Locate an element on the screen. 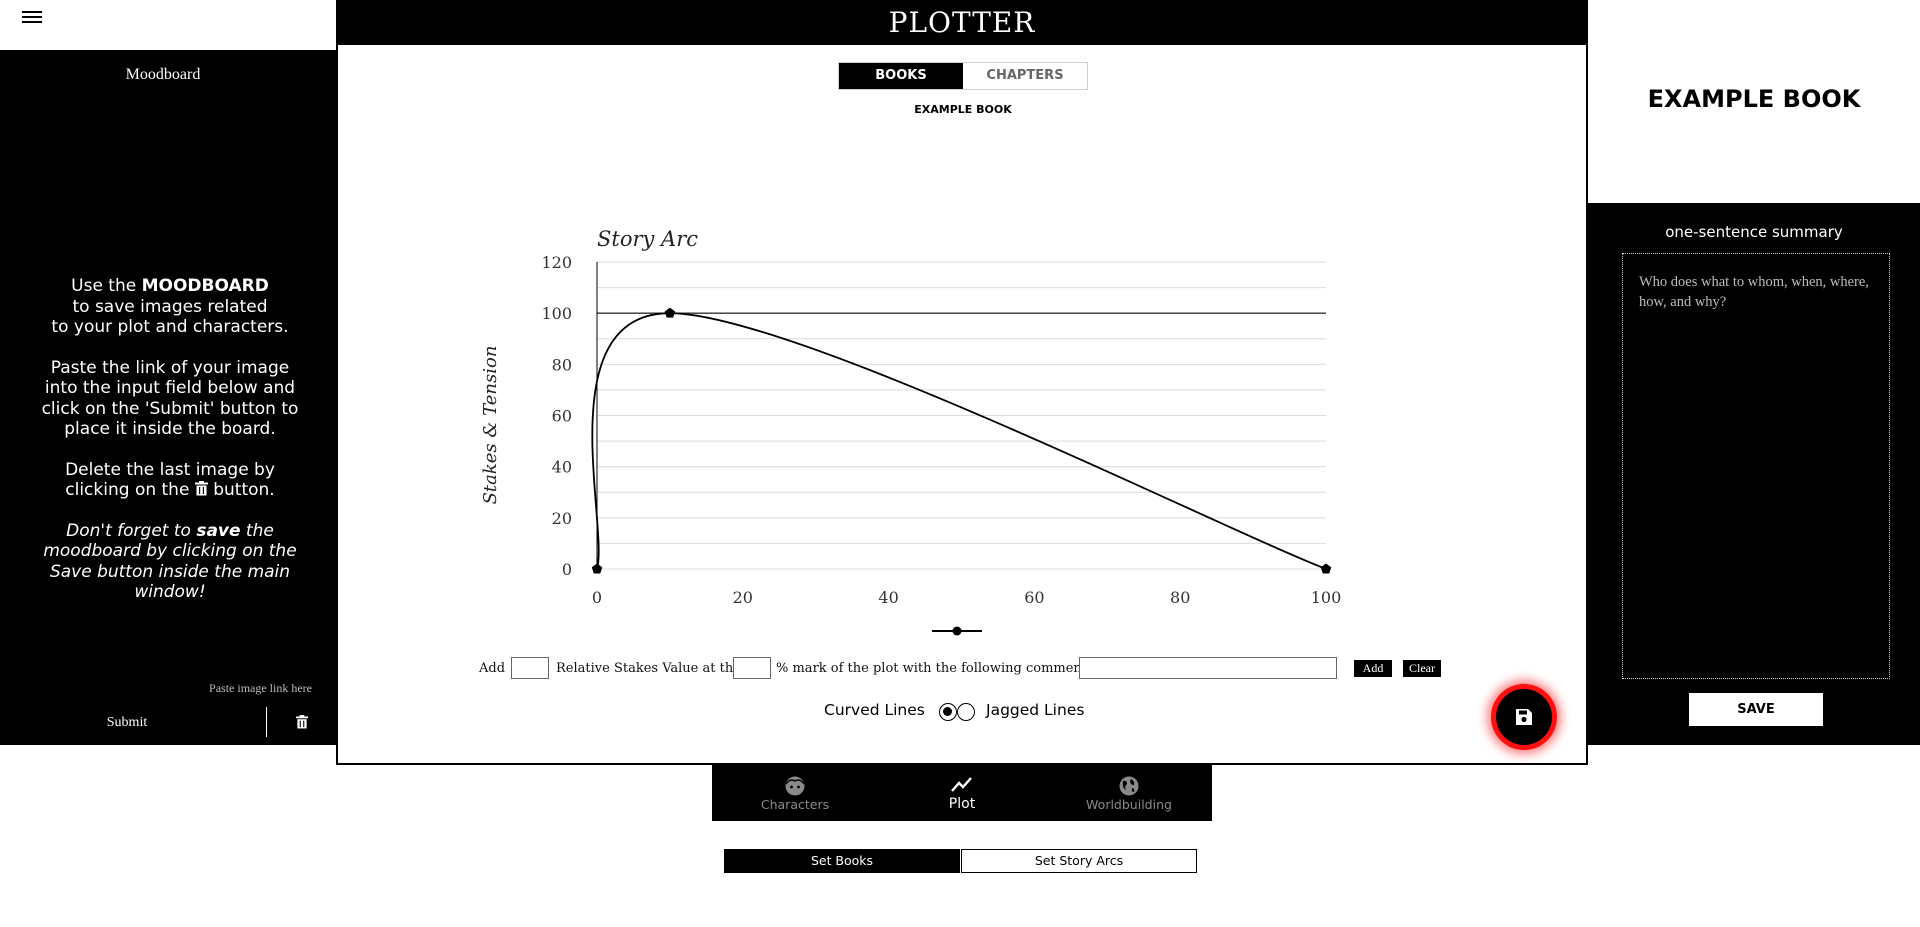 This screenshot has height=927, width=1920. set-tabs: Set Books Set Story Arcs is located at coordinates (960, 861).